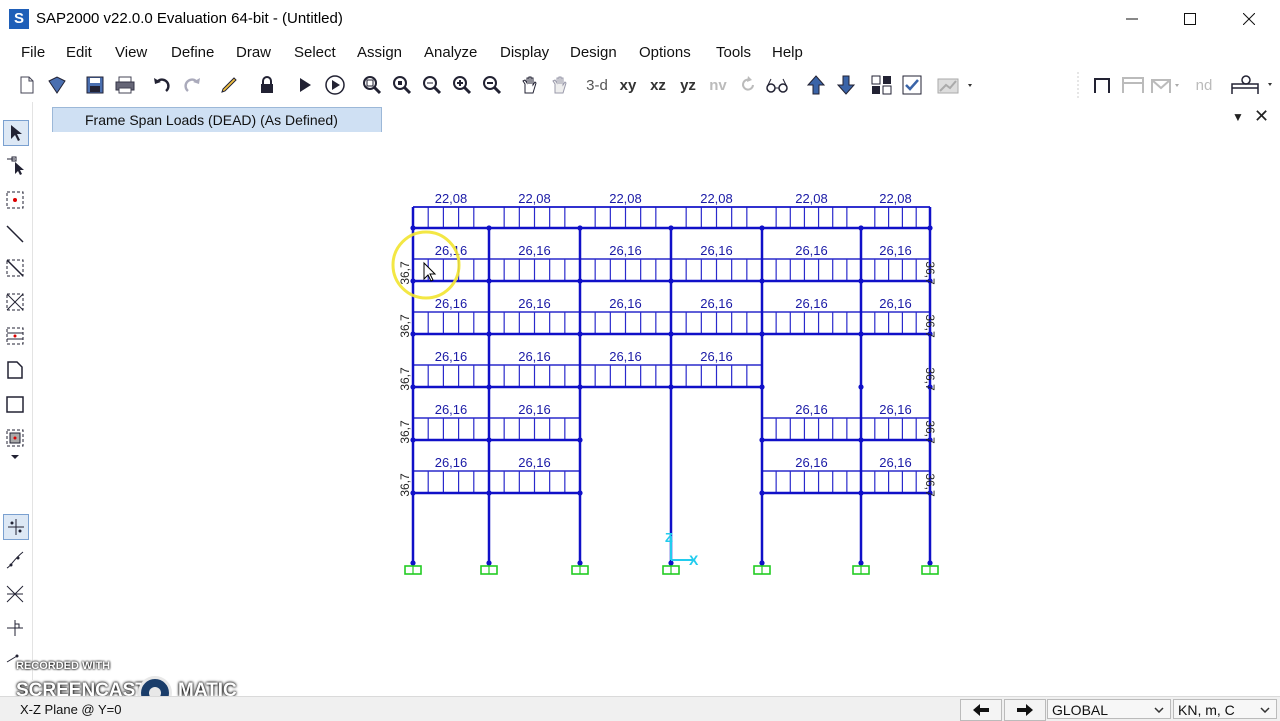  What do you see at coordinates (1109, 709) in the screenshot?
I see `coordinate-system-select: GLOBAL` at bounding box center [1109, 709].